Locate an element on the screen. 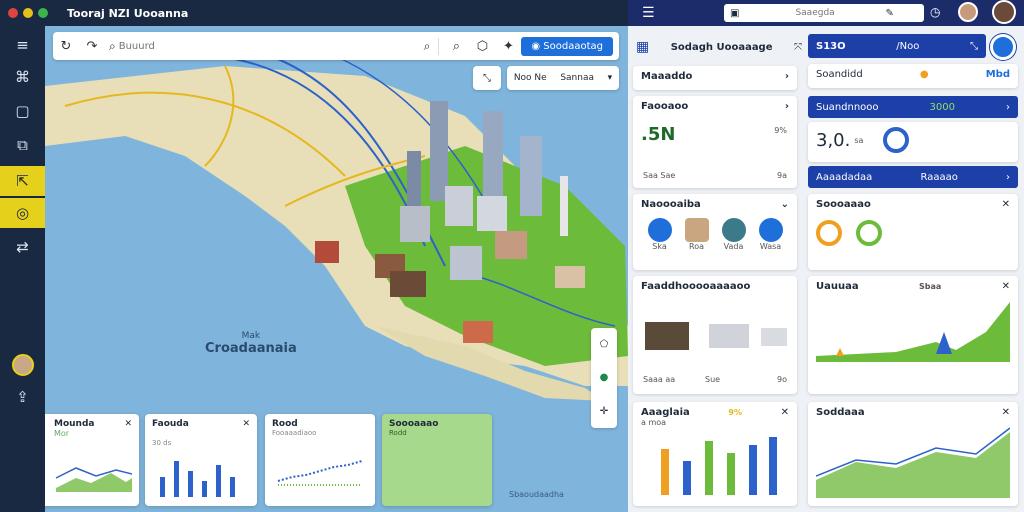  map-search-input is located at coordinates (269, 46).